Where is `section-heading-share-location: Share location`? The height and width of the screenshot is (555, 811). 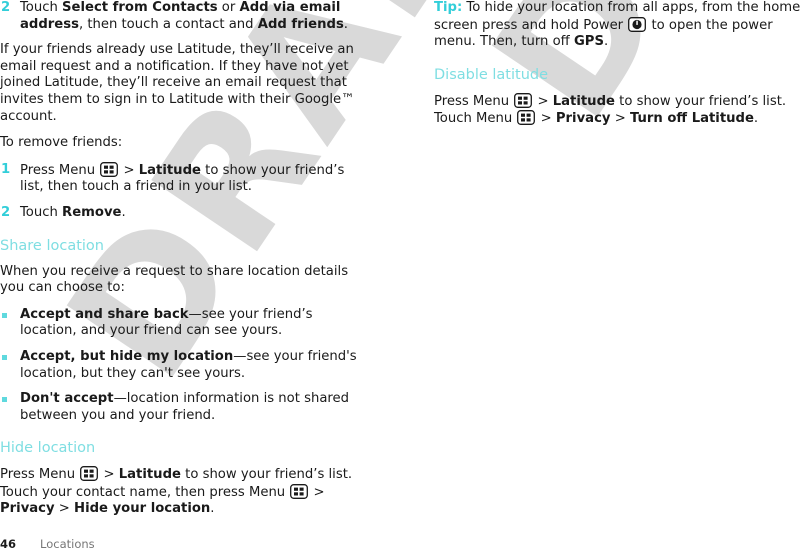 section-heading-share-location: Share location is located at coordinates (52, 245).